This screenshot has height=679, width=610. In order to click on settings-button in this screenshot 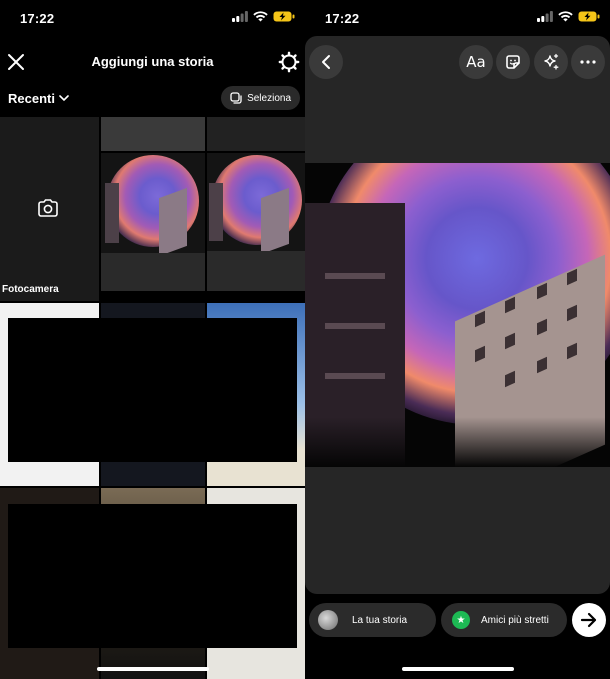, I will do `click(289, 62)`.